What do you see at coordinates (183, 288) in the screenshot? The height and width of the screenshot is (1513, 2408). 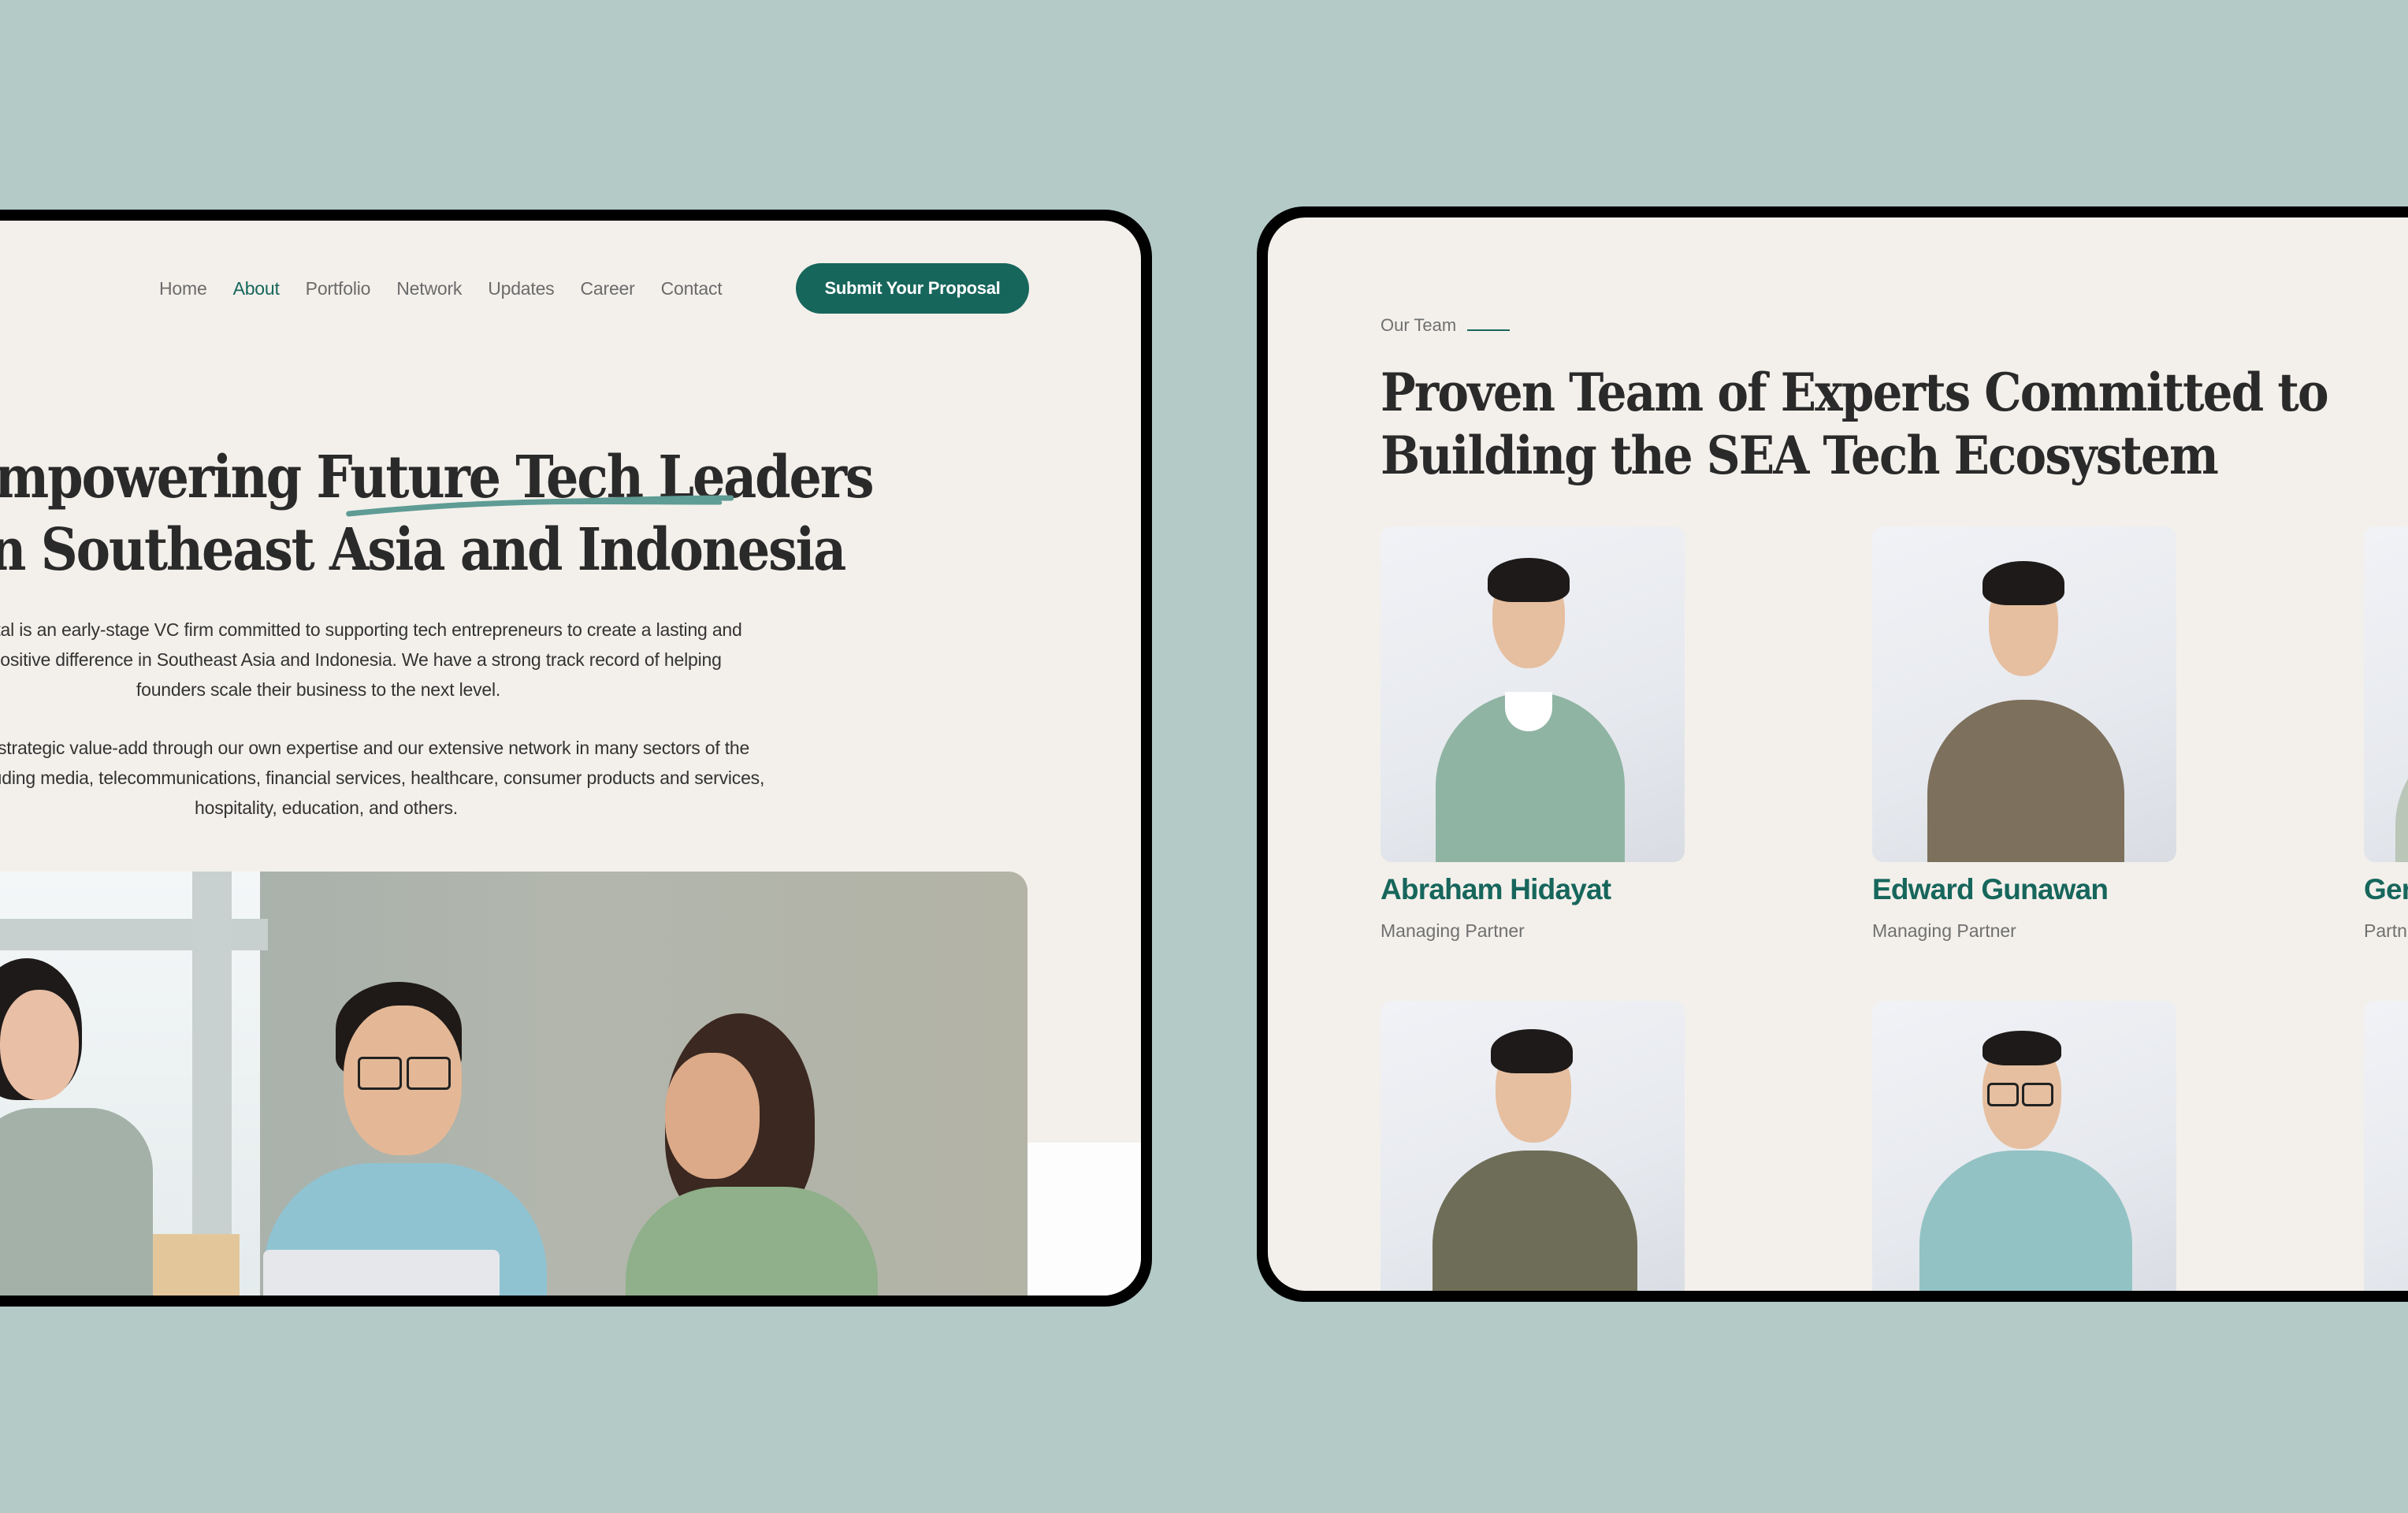 I see `nav-home: Home` at bounding box center [183, 288].